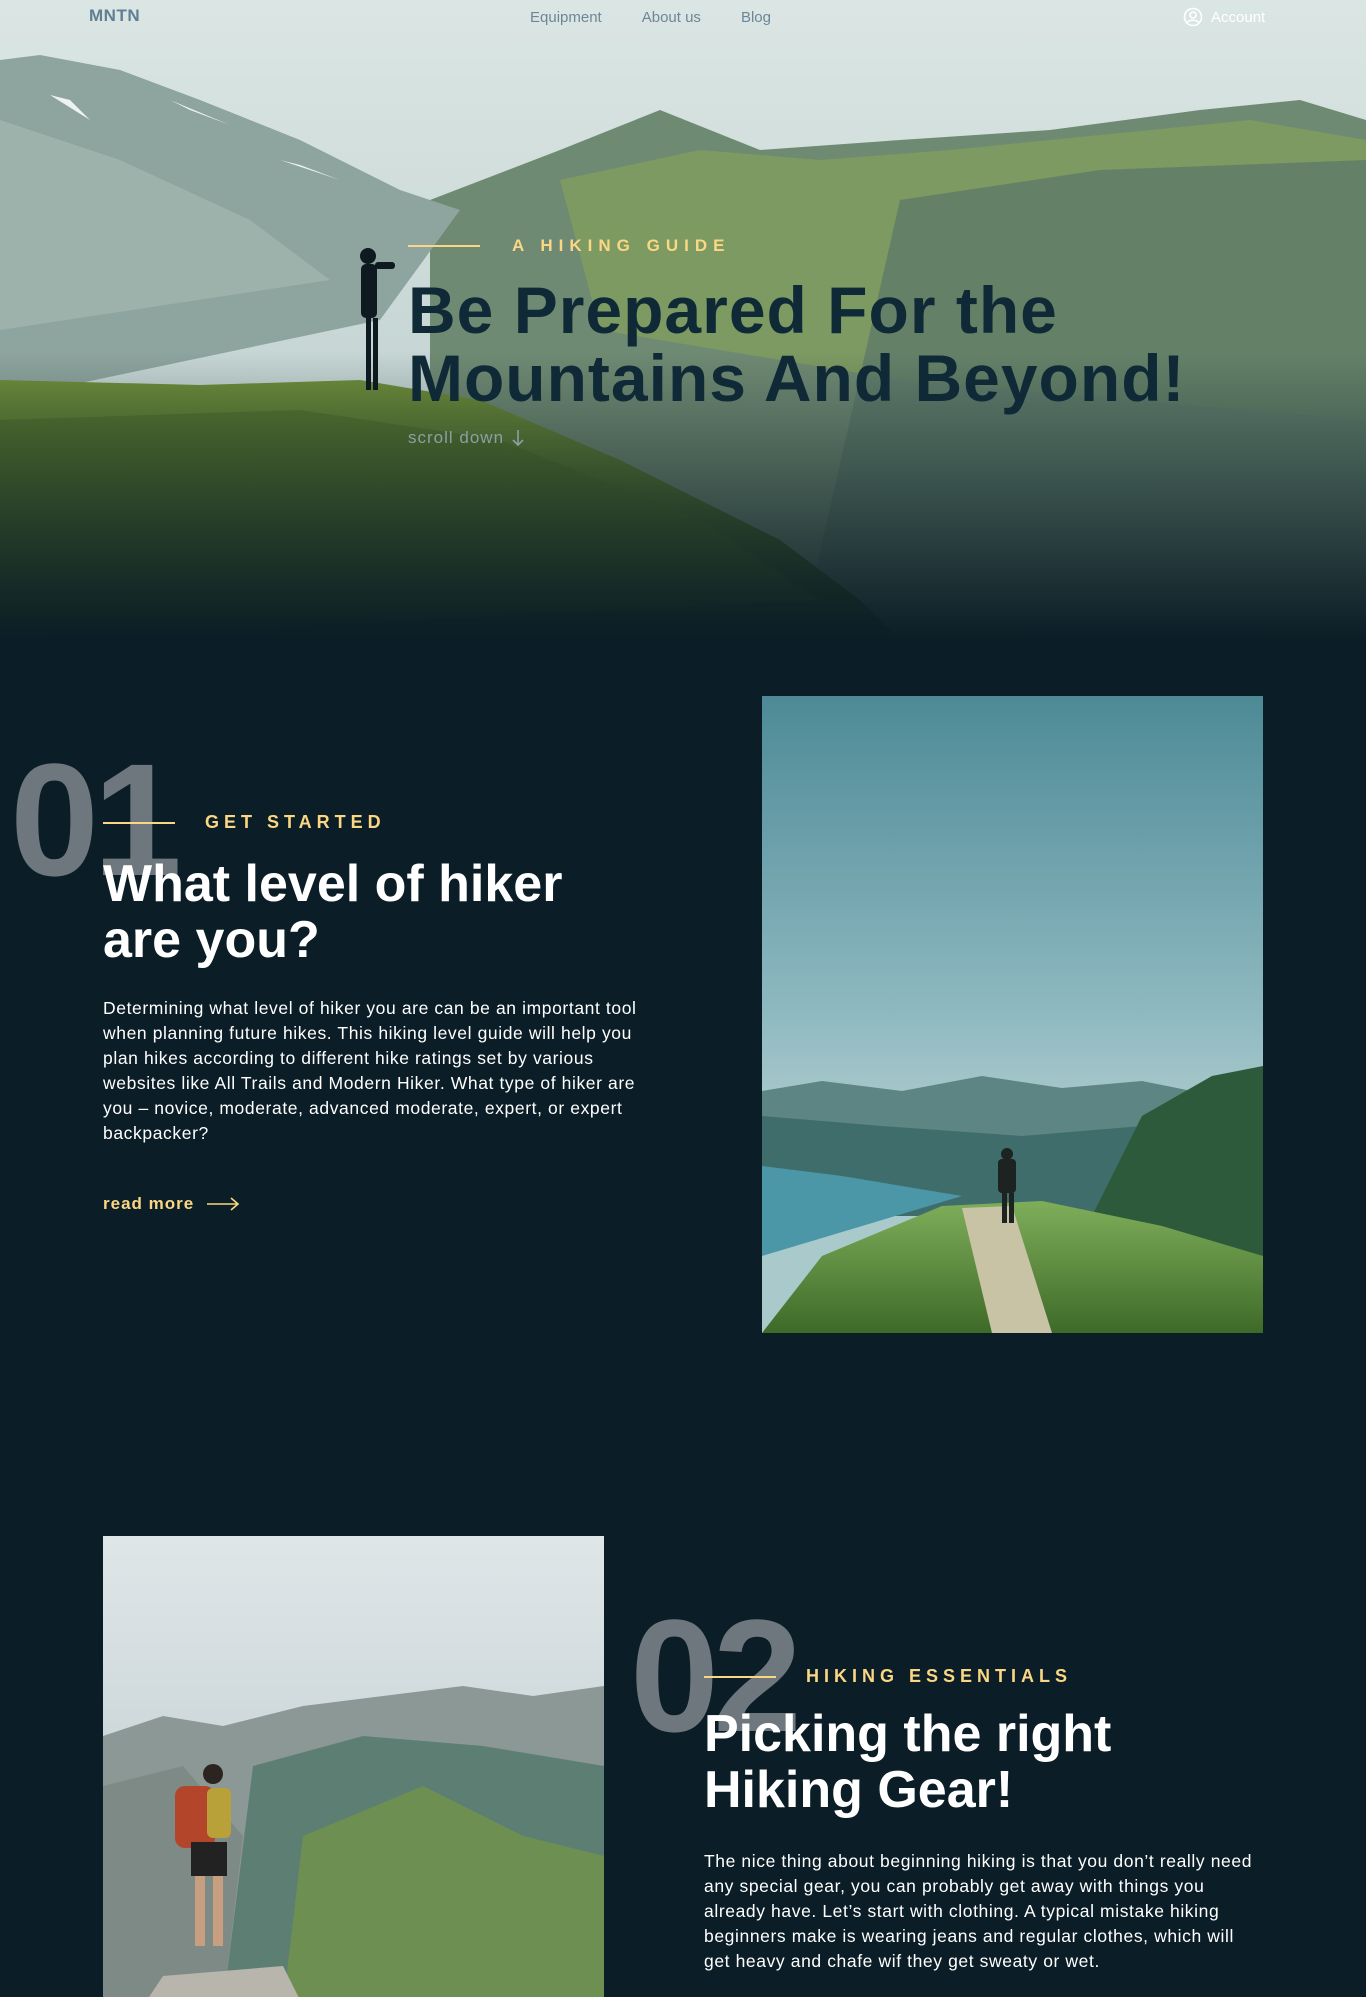 The height and width of the screenshot is (1997, 1366). What do you see at coordinates (859, 1790) in the screenshot?
I see `section-title-line2: Hiking Gear!` at bounding box center [859, 1790].